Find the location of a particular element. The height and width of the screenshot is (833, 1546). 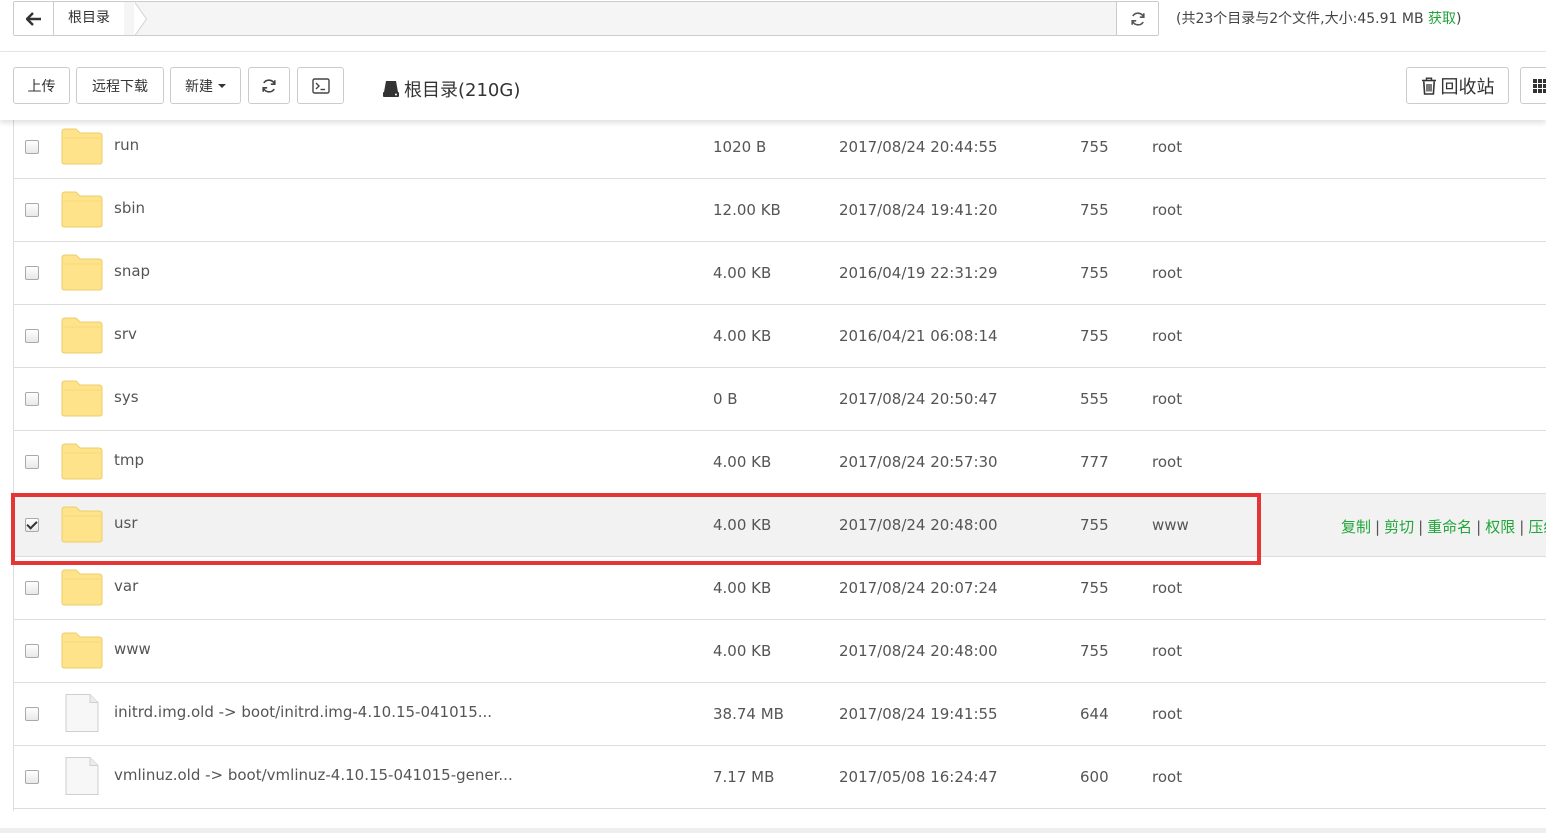

file-name: var is located at coordinates (126, 586).